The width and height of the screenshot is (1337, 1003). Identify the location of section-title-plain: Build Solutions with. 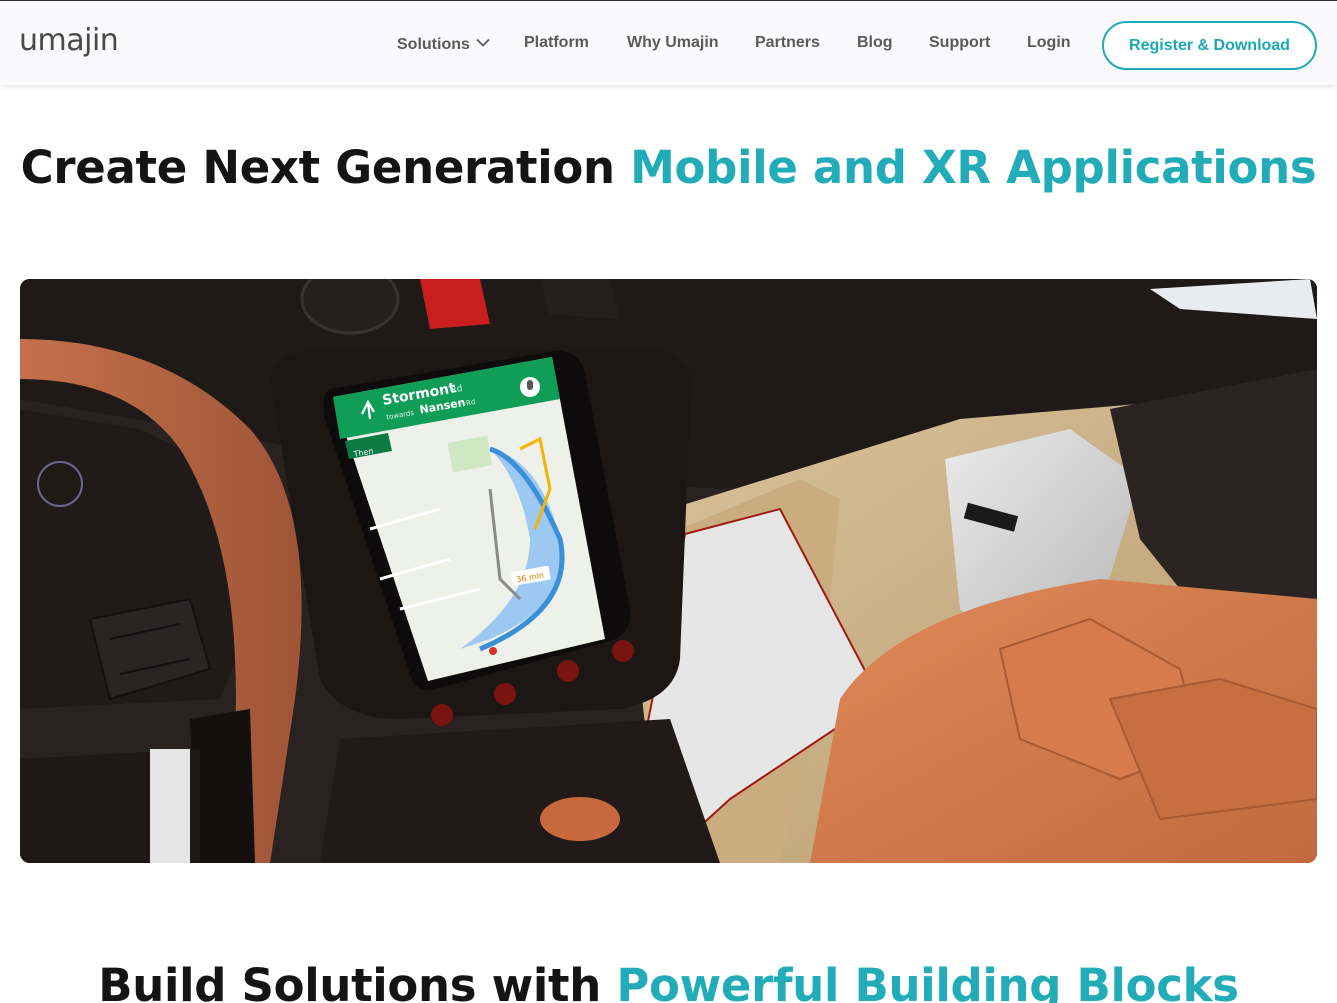
(357, 981).